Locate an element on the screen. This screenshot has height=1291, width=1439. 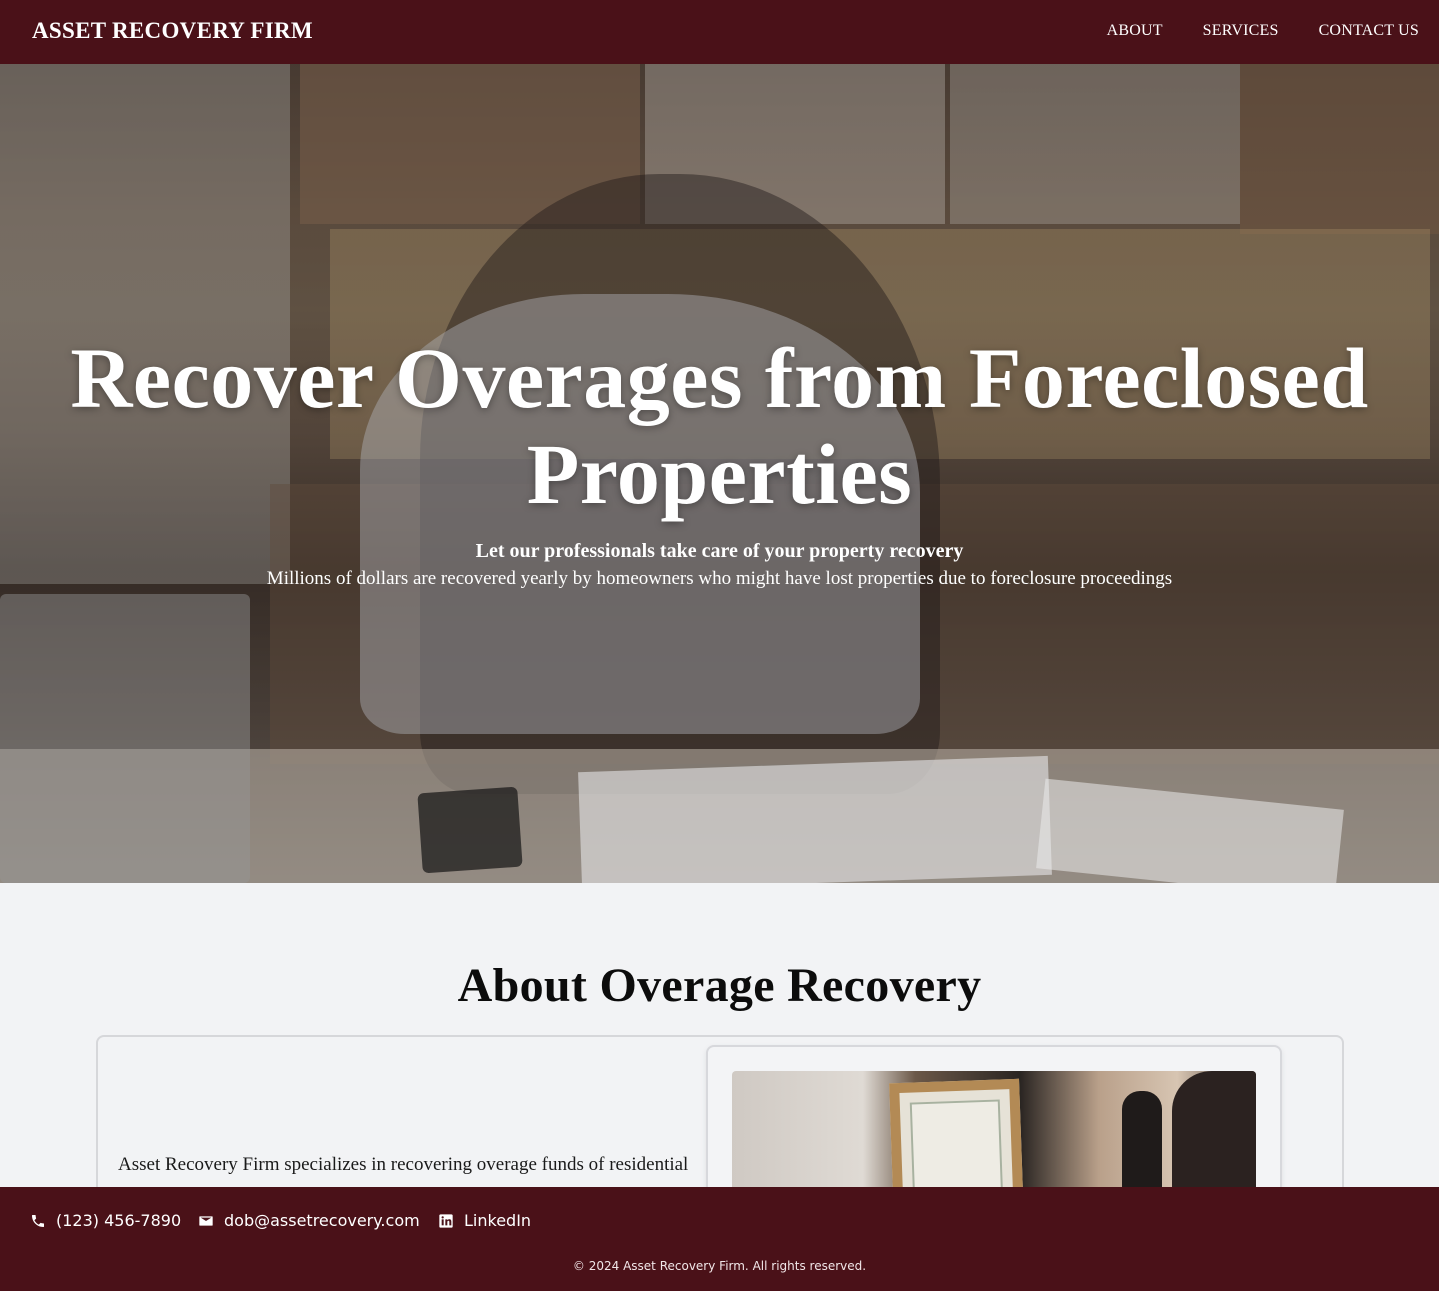
hero-bg-cabinet is located at coordinates (1339, 149).